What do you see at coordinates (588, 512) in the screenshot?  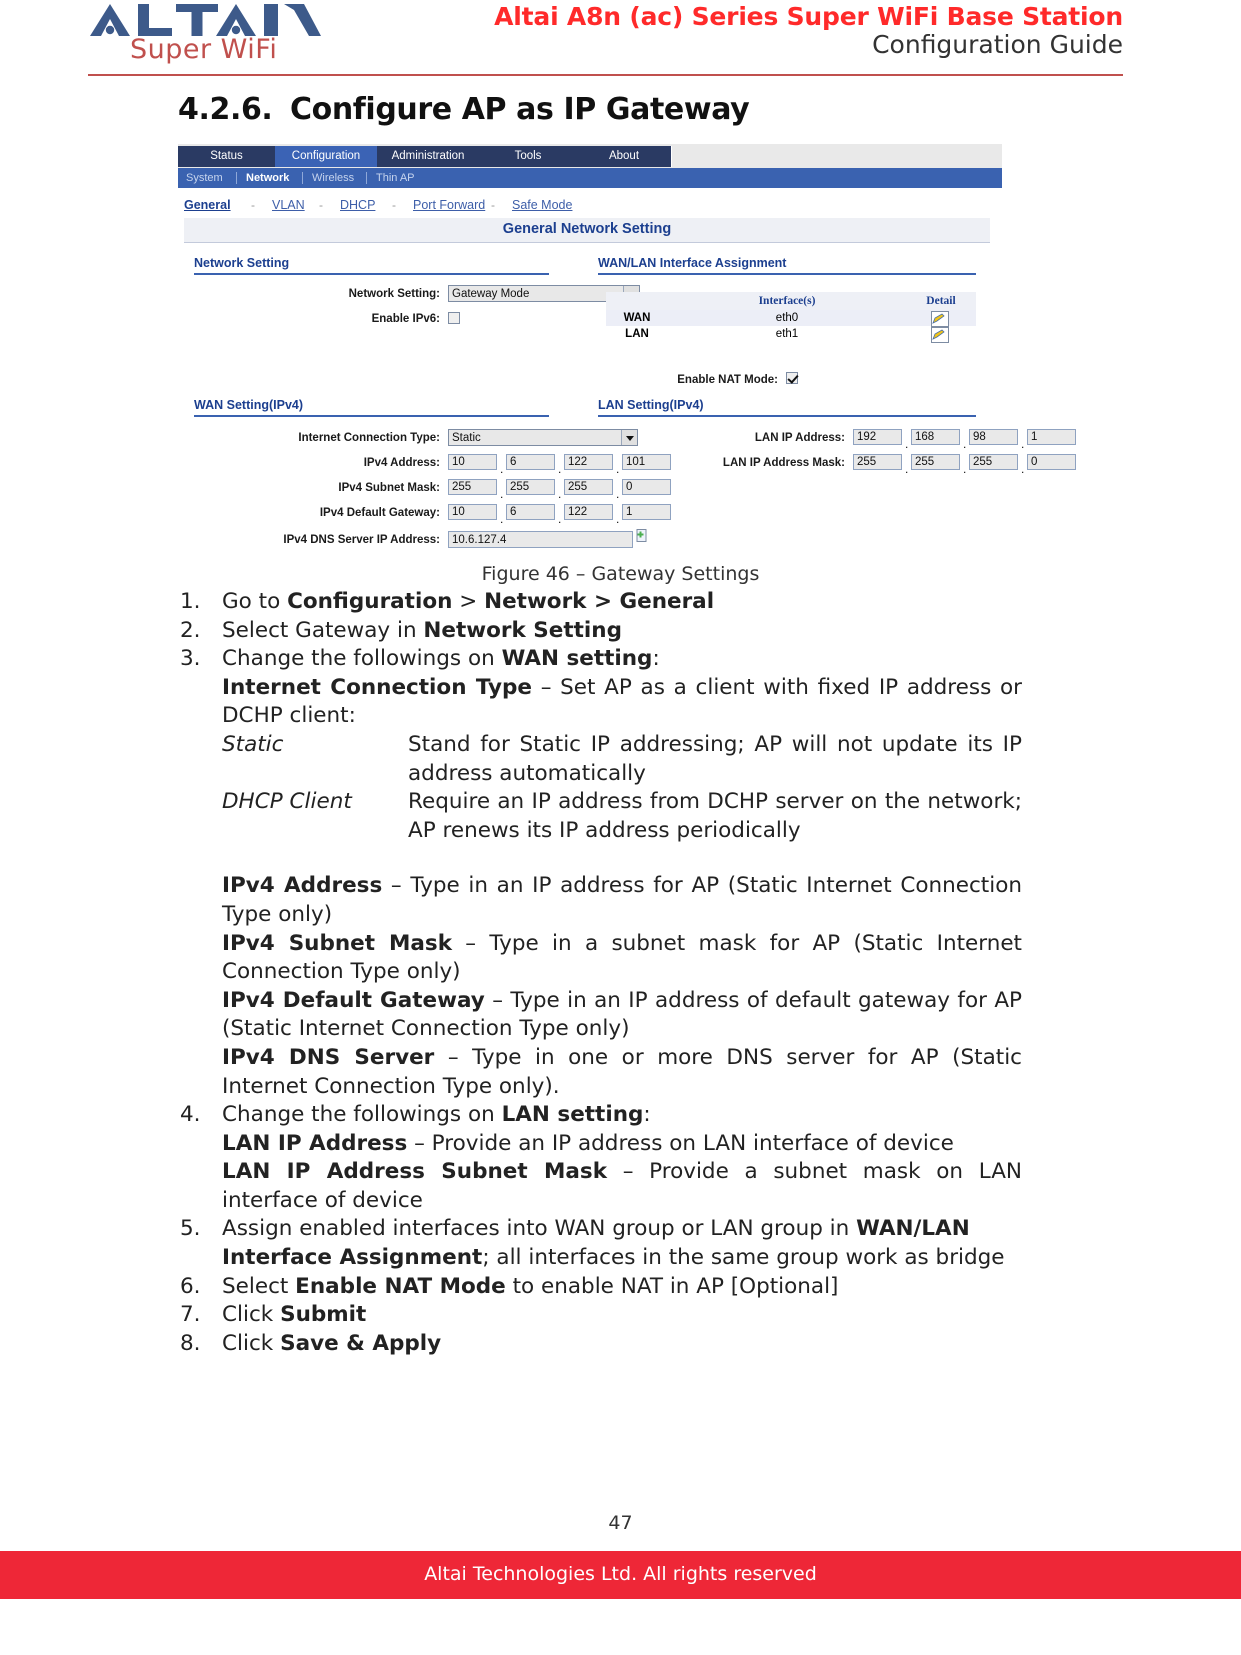 I see `ipv4-default-gateway-octet-3: 122` at bounding box center [588, 512].